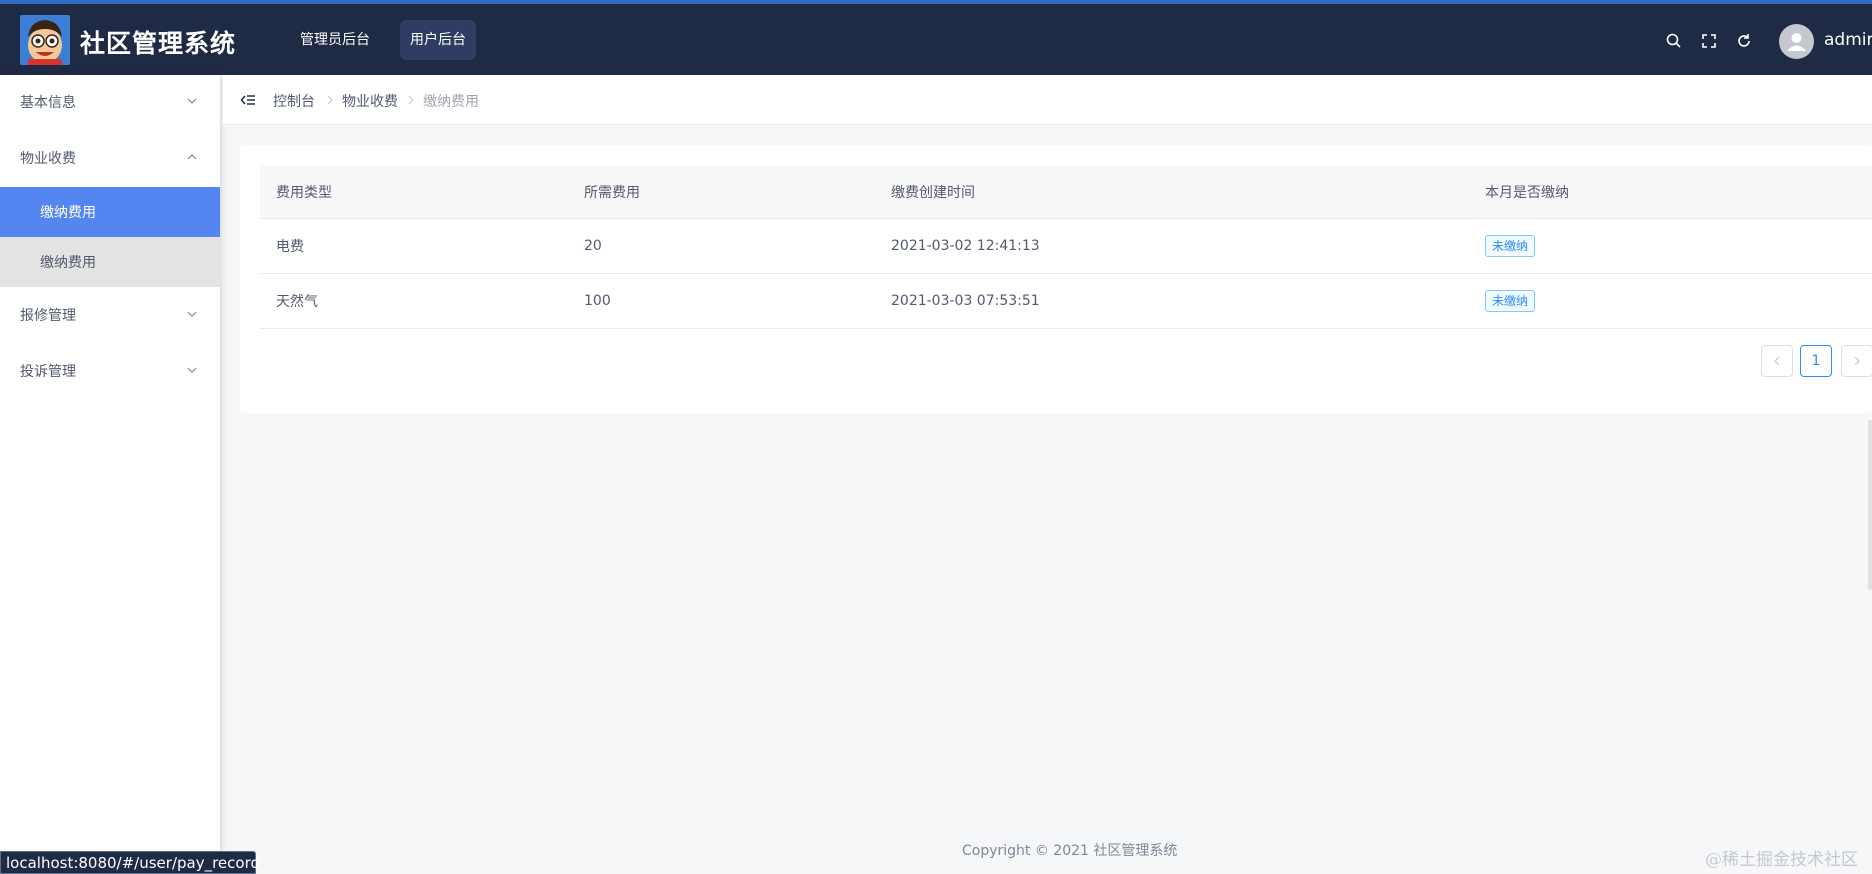 The height and width of the screenshot is (874, 1872). Describe the element at coordinates (130, 862) in the screenshot. I see `browser-status-url: localhost:8080/#/user/pay_record` at that location.